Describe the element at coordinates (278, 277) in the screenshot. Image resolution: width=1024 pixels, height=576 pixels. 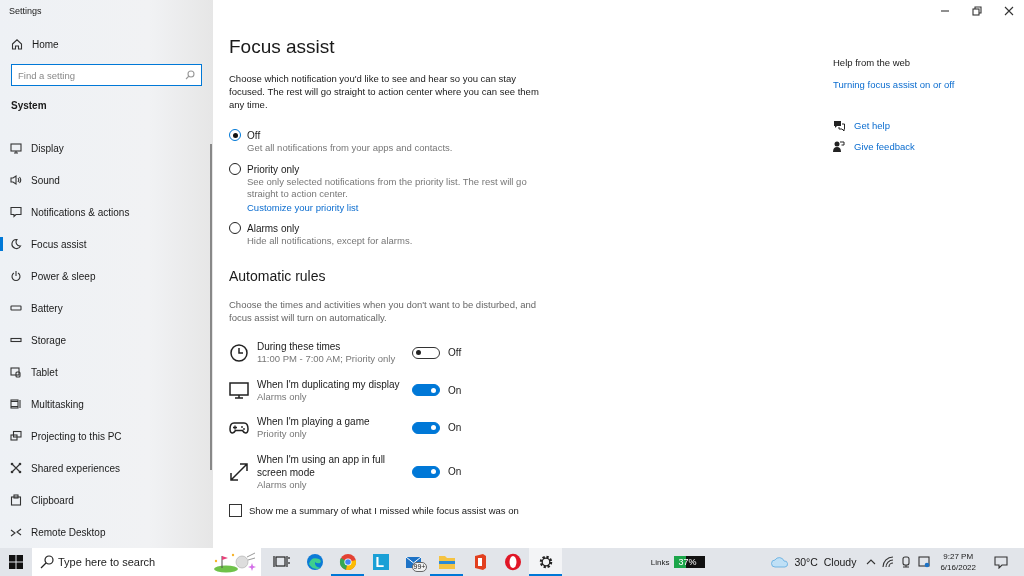
I see `section-heading: Automatic rules` at that location.